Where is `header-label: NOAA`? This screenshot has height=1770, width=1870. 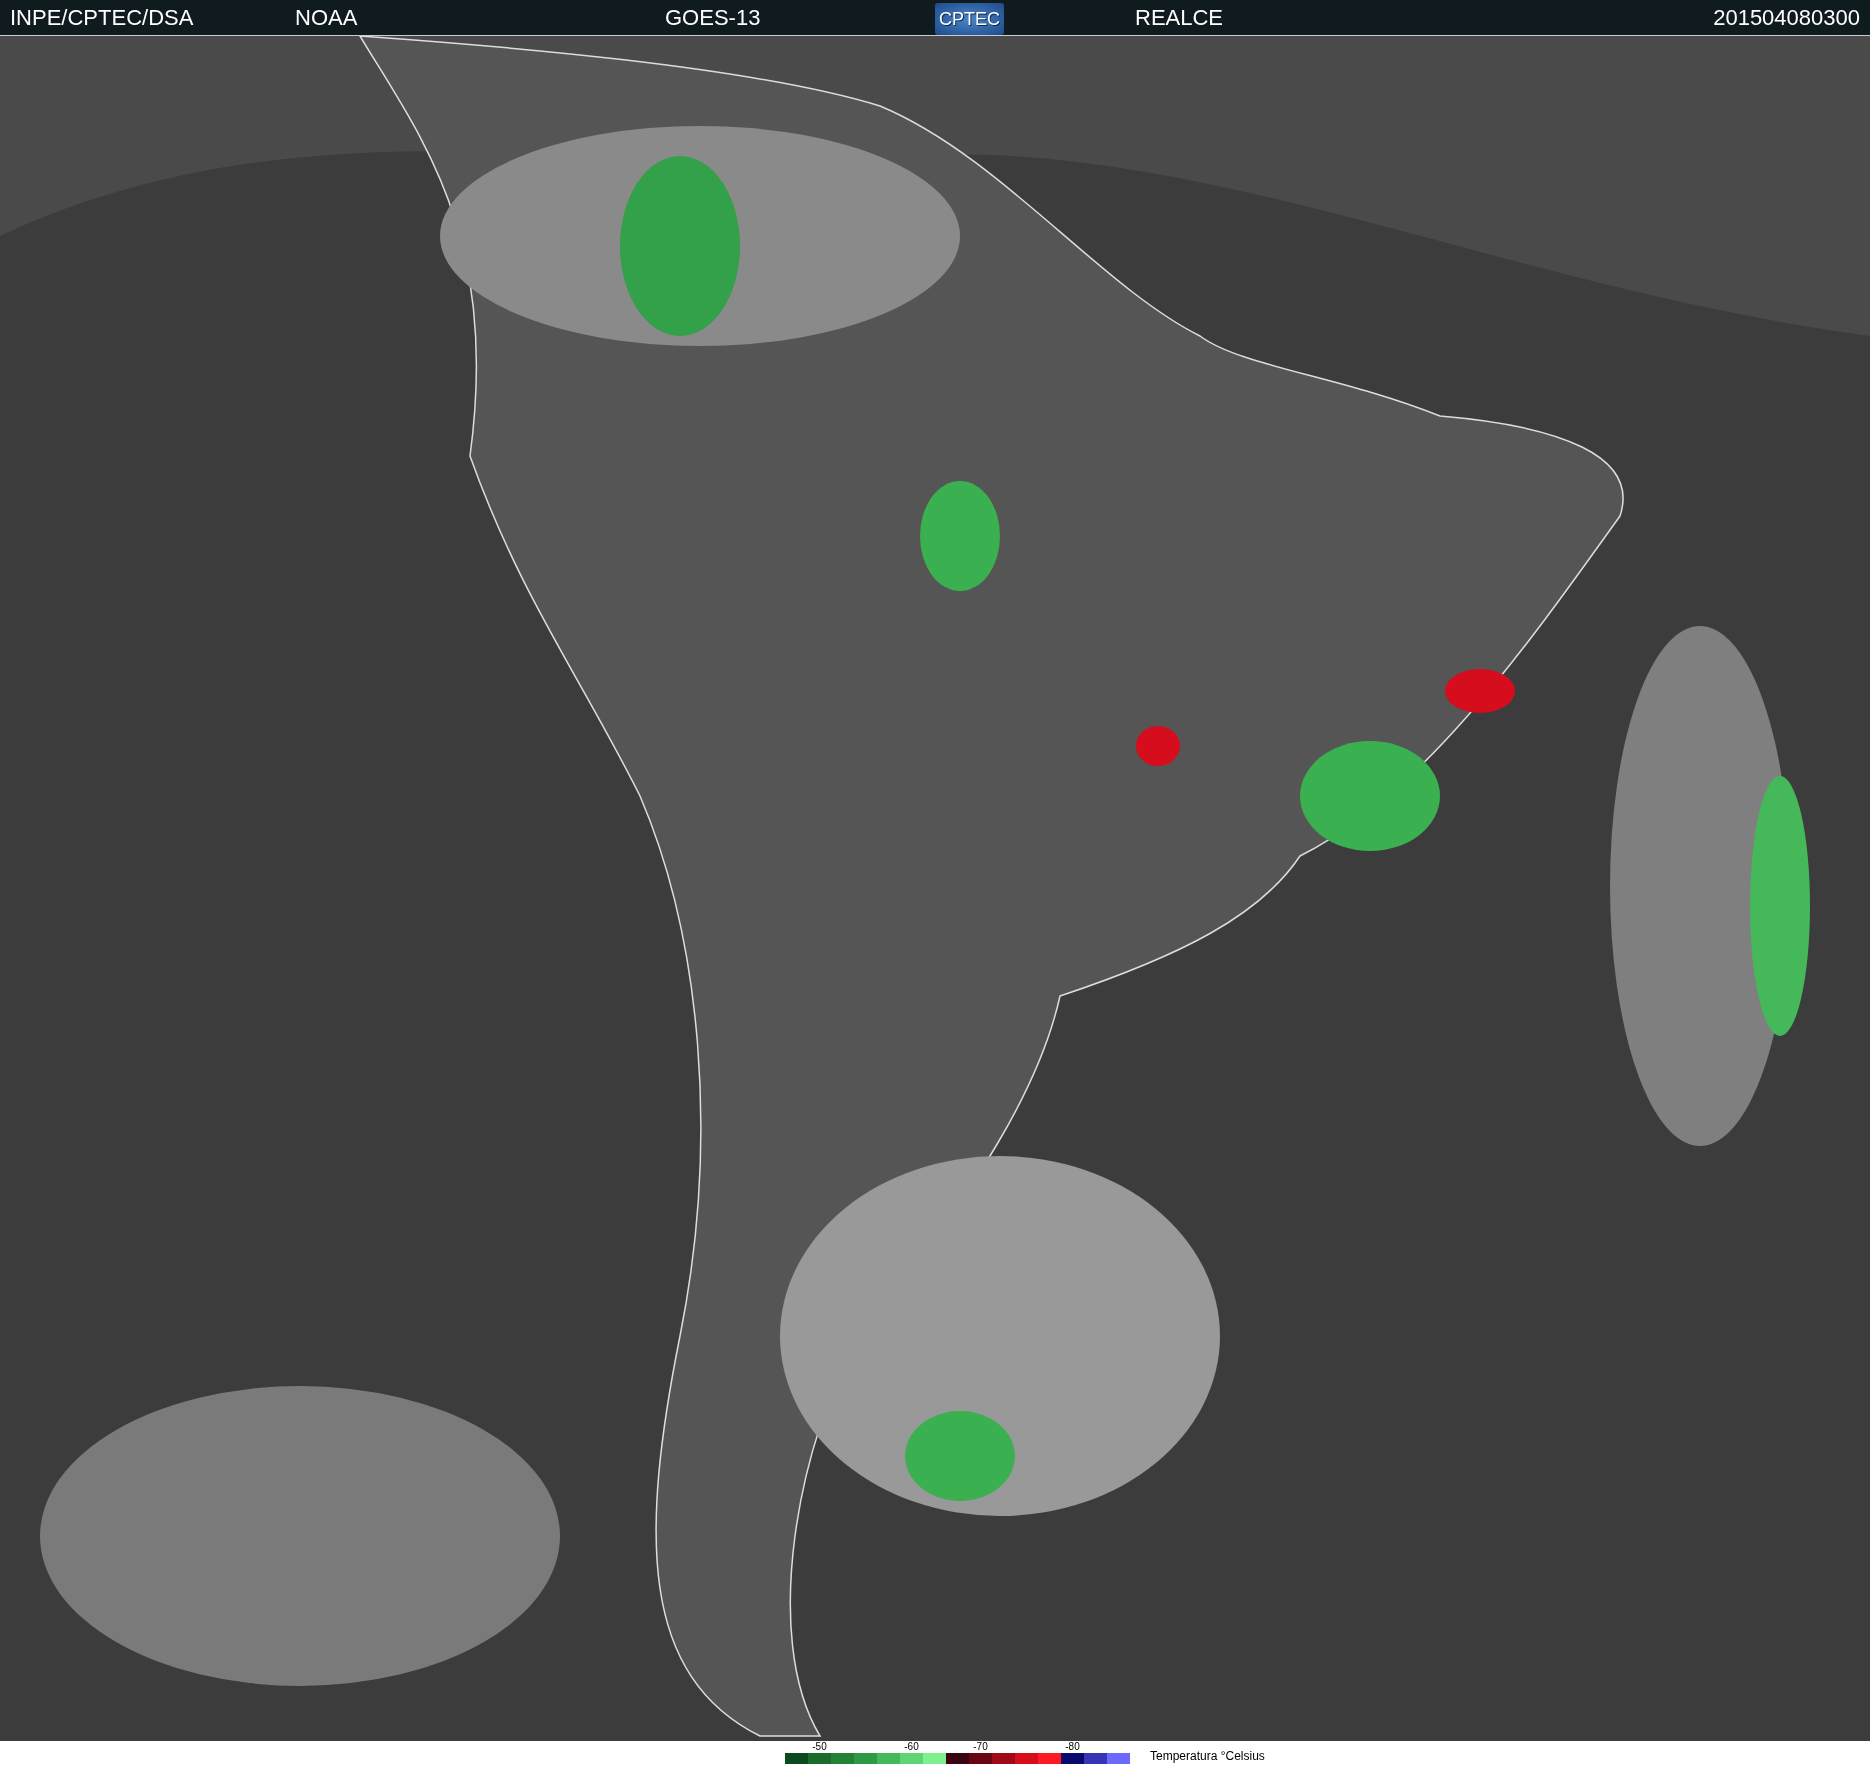
header-label: NOAA is located at coordinates (326, 17).